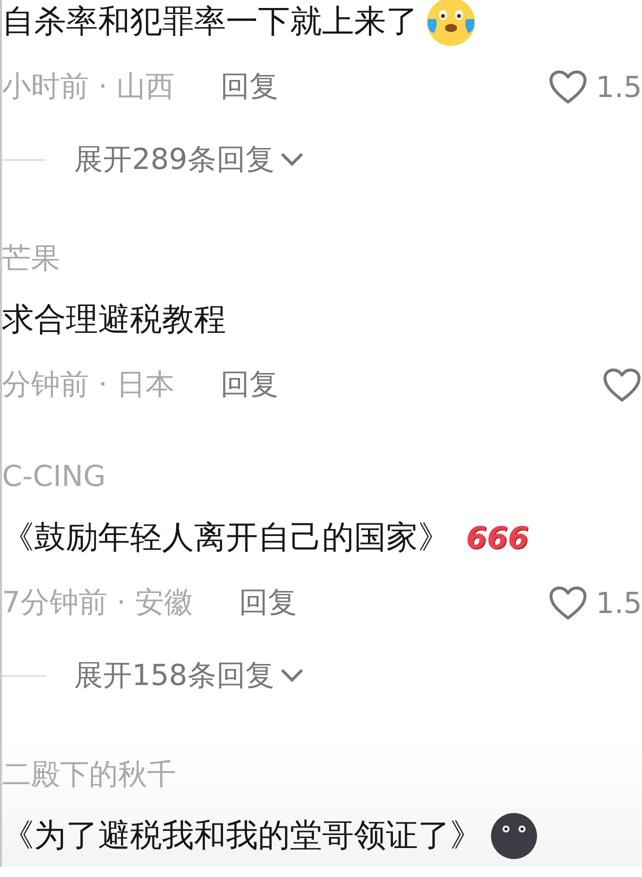 This screenshot has width=642, height=877. Describe the element at coordinates (242, 835) in the screenshot. I see `comment-text: 《为了避税我和我的堂哥领证了》` at that location.